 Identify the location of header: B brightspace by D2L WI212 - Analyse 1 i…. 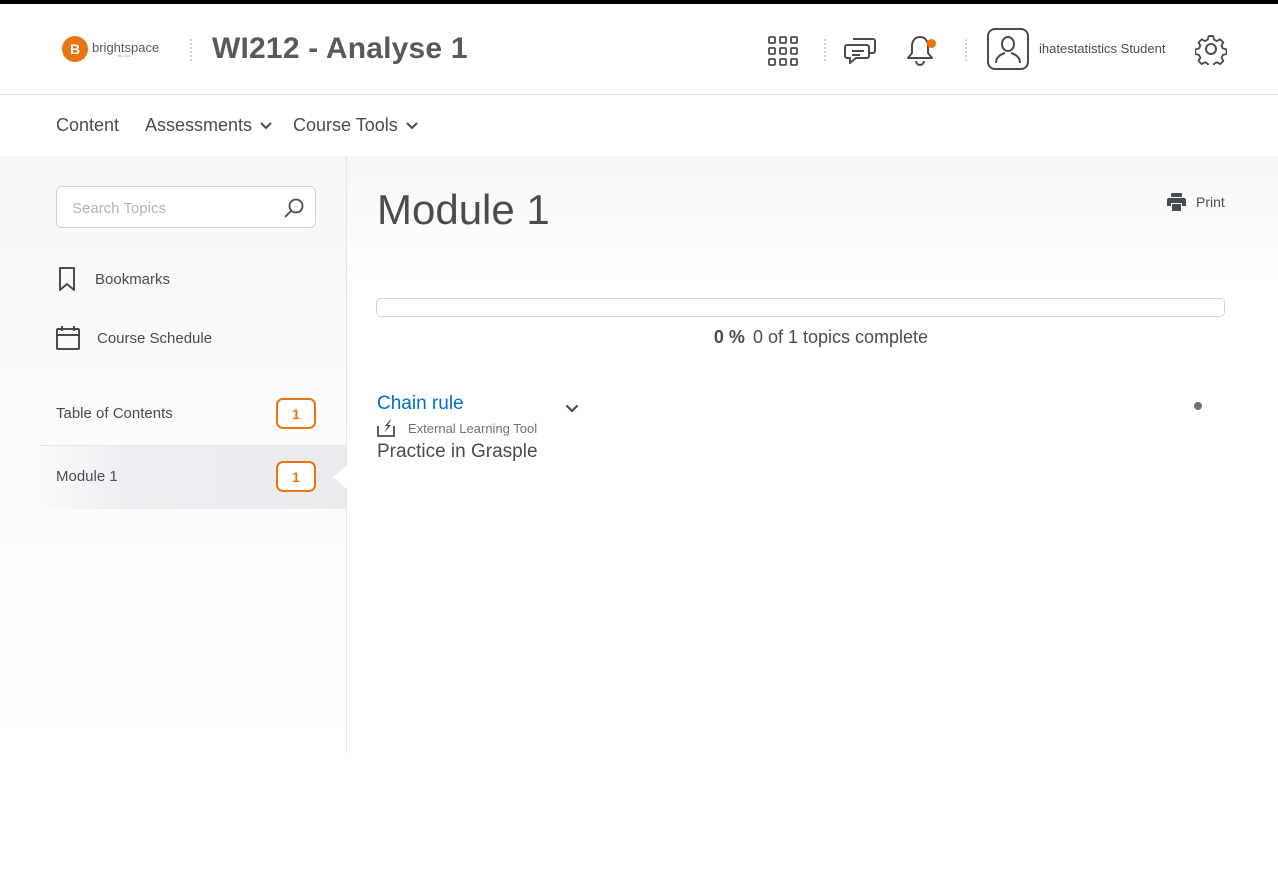
(639, 49).